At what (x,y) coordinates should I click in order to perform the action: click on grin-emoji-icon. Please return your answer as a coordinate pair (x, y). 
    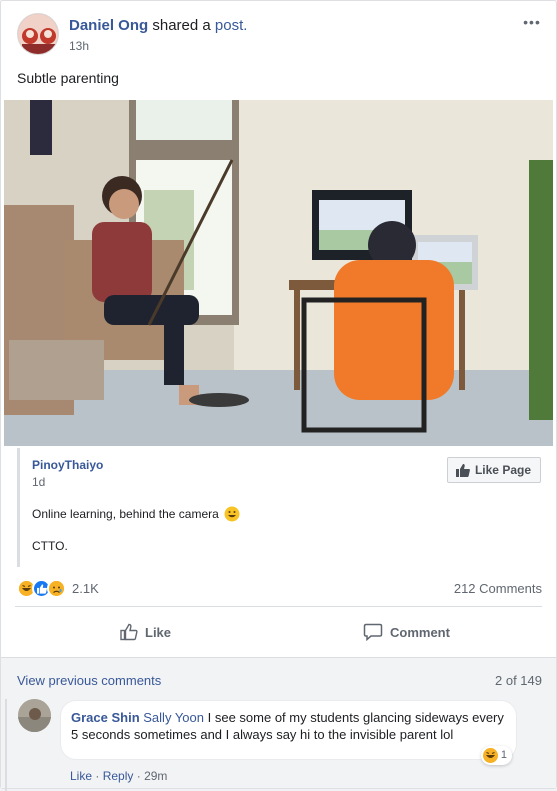
    Looking at the image, I should click on (232, 514).